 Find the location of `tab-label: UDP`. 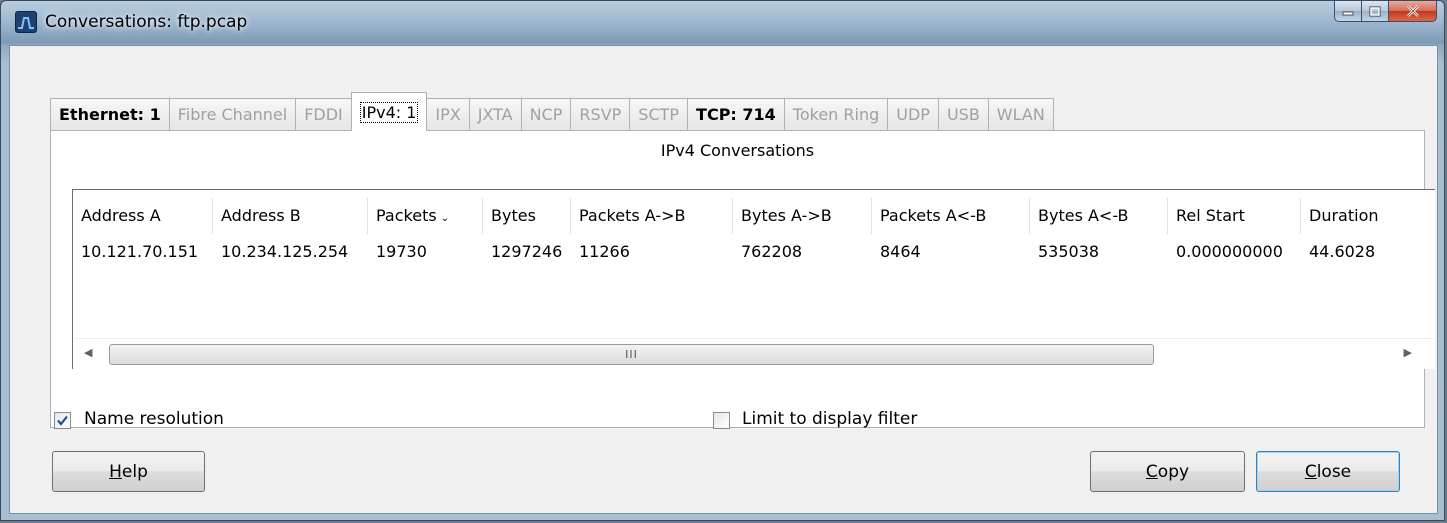

tab-label: UDP is located at coordinates (913, 114).